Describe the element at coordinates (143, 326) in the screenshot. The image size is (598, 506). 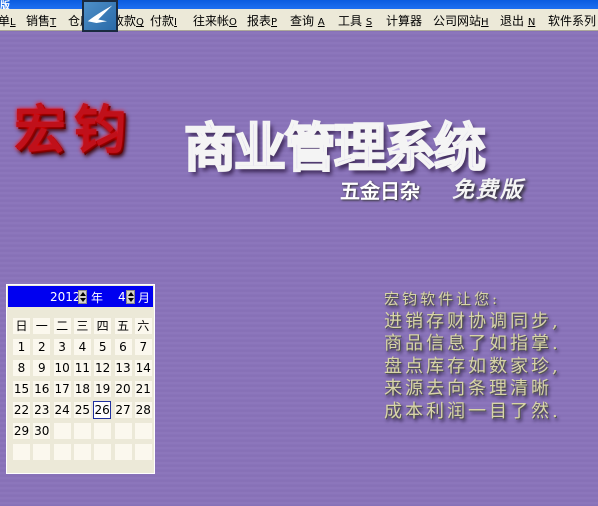
I see `weekday-header: 六` at that location.